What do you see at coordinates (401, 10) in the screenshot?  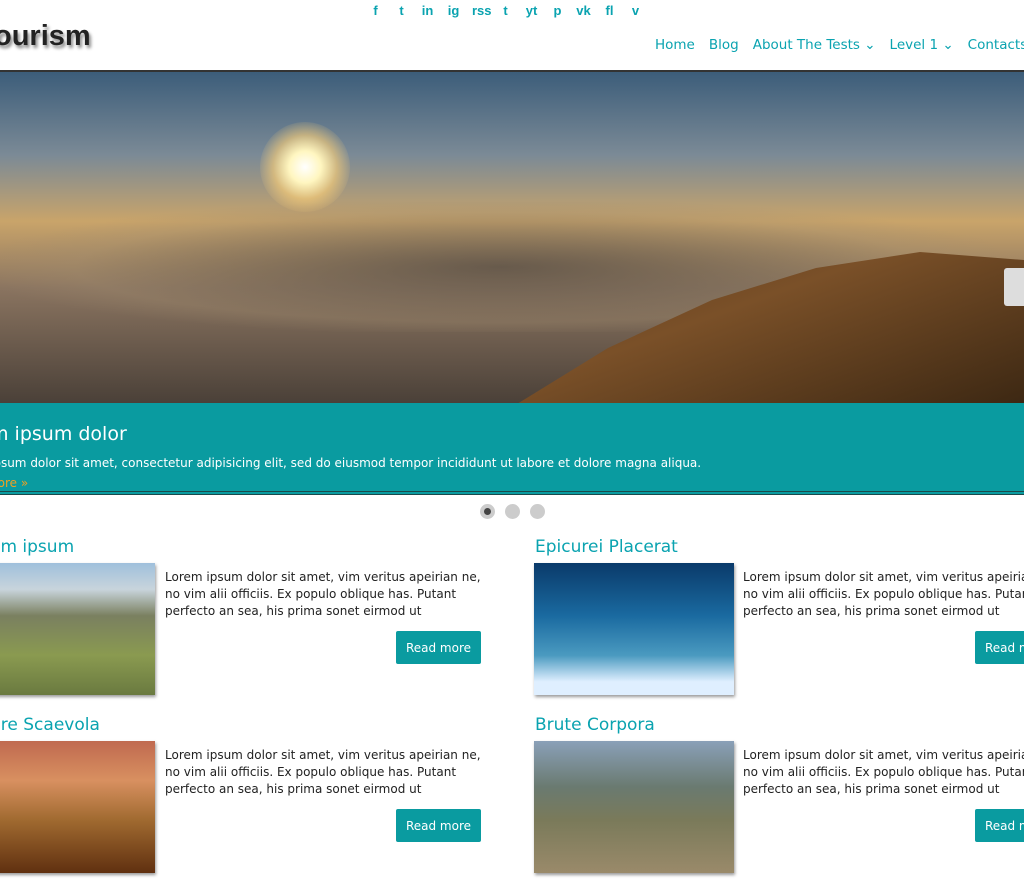 I see `twitter-icon: t` at bounding box center [401, 10].